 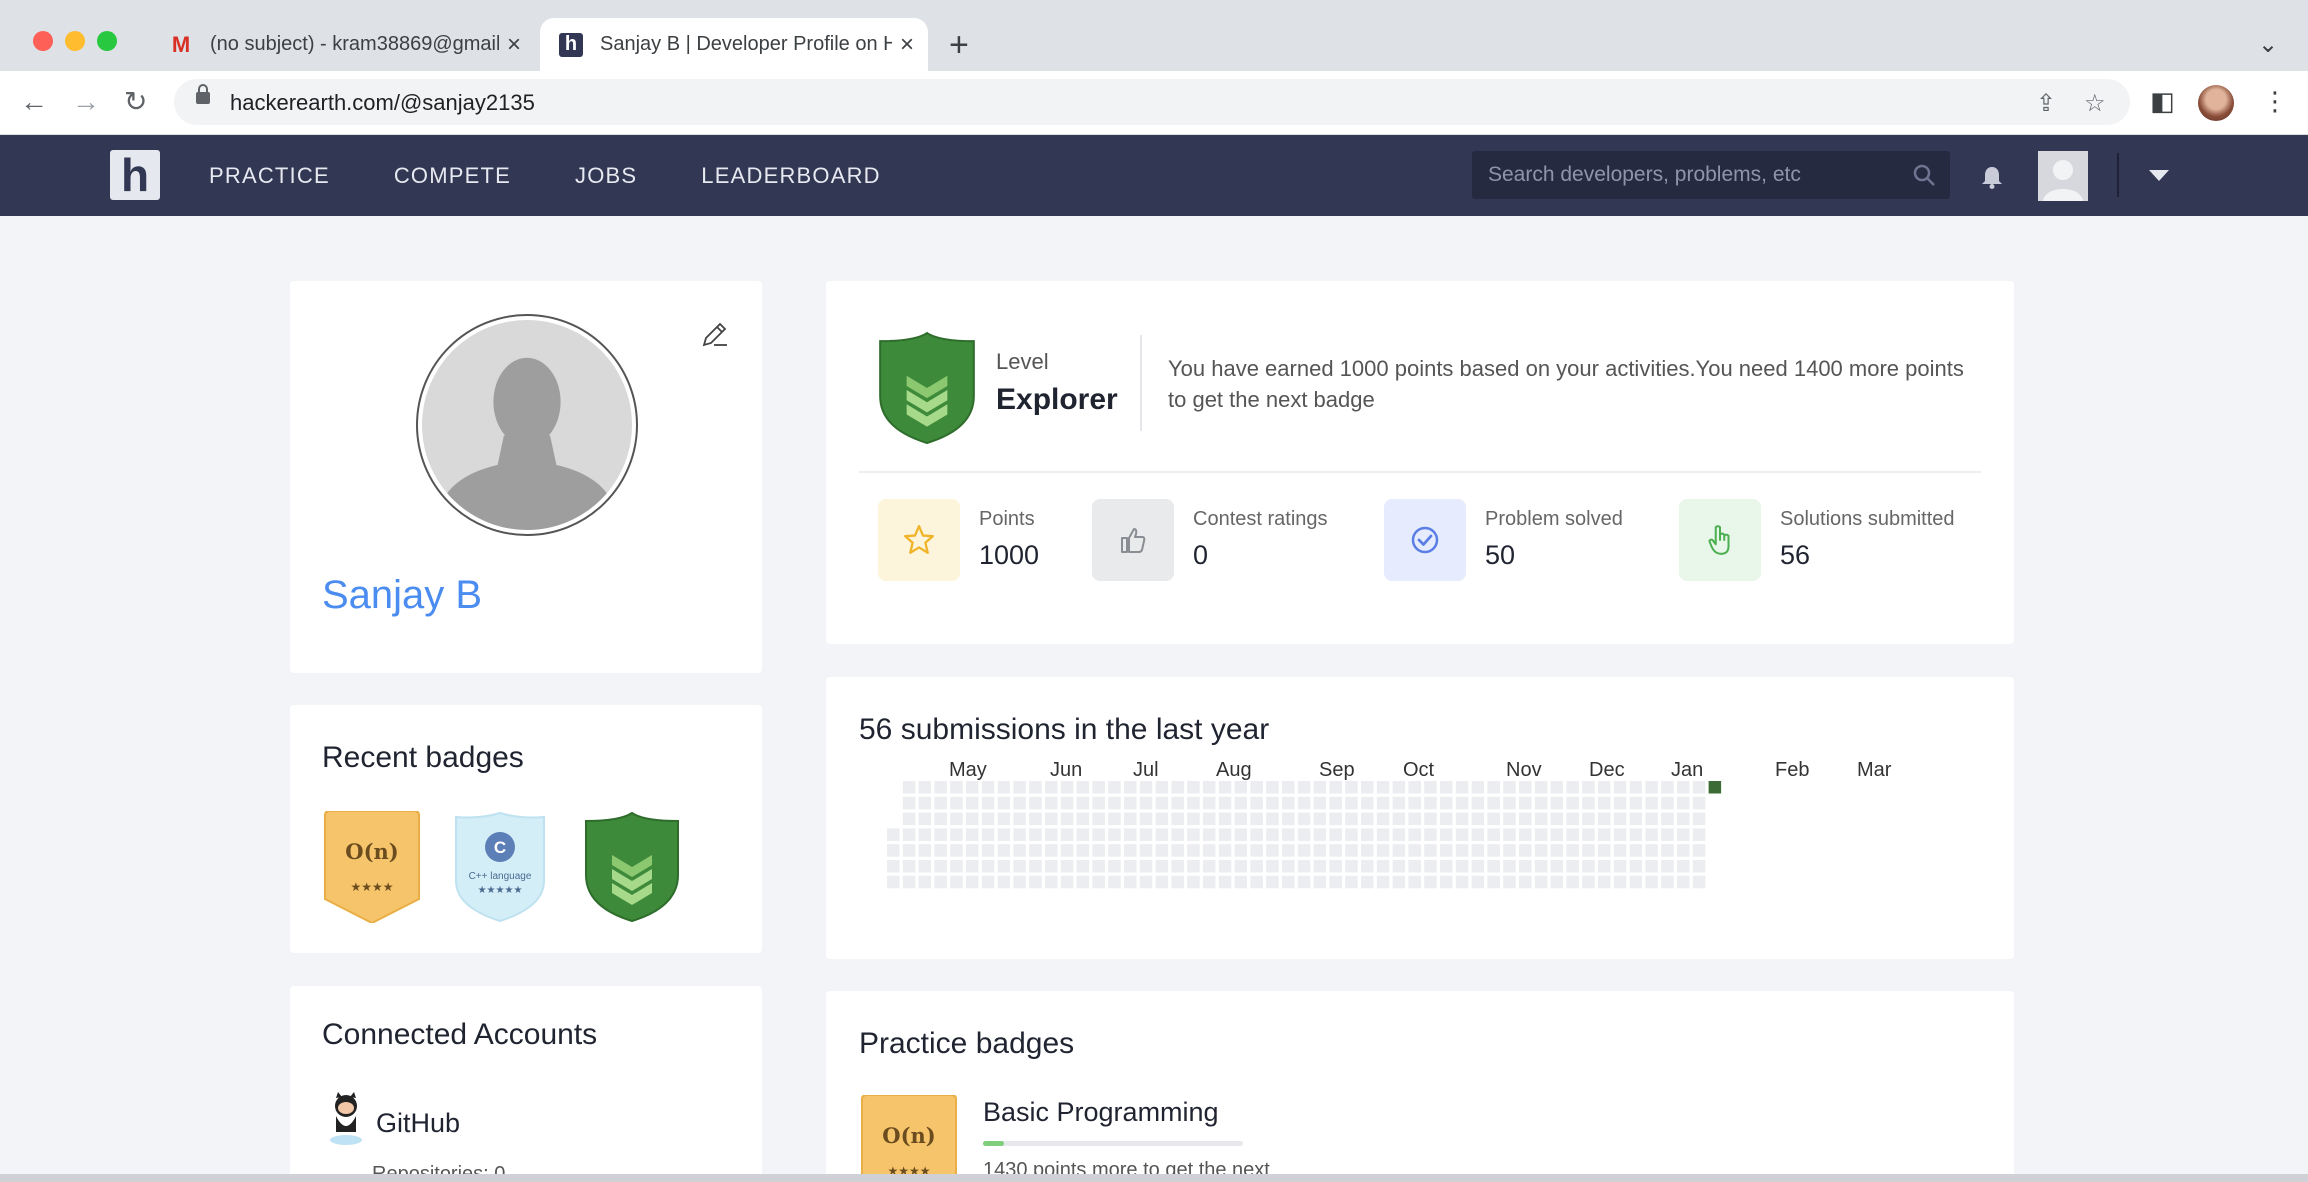 I want to click on window-close-button, so click(x=43, y=41).